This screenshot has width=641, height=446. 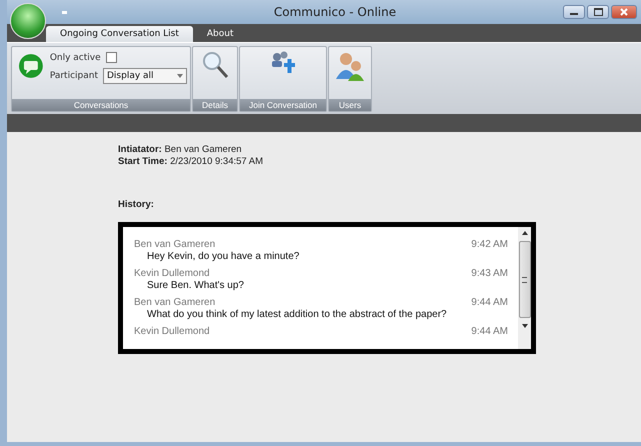 I want to click on ribbon-tab: About, so click(x=220, y=34).